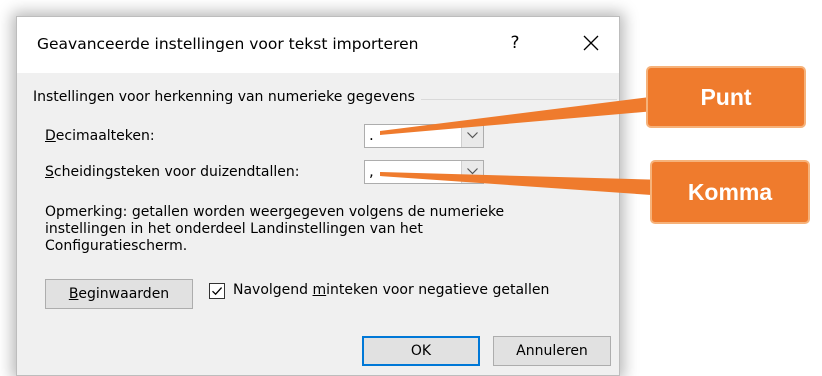 The image size is (822, 376). Describe the element at coordinates (50, 136) in the screenshot. I see `decimal-separator-label-key: D` at that location.